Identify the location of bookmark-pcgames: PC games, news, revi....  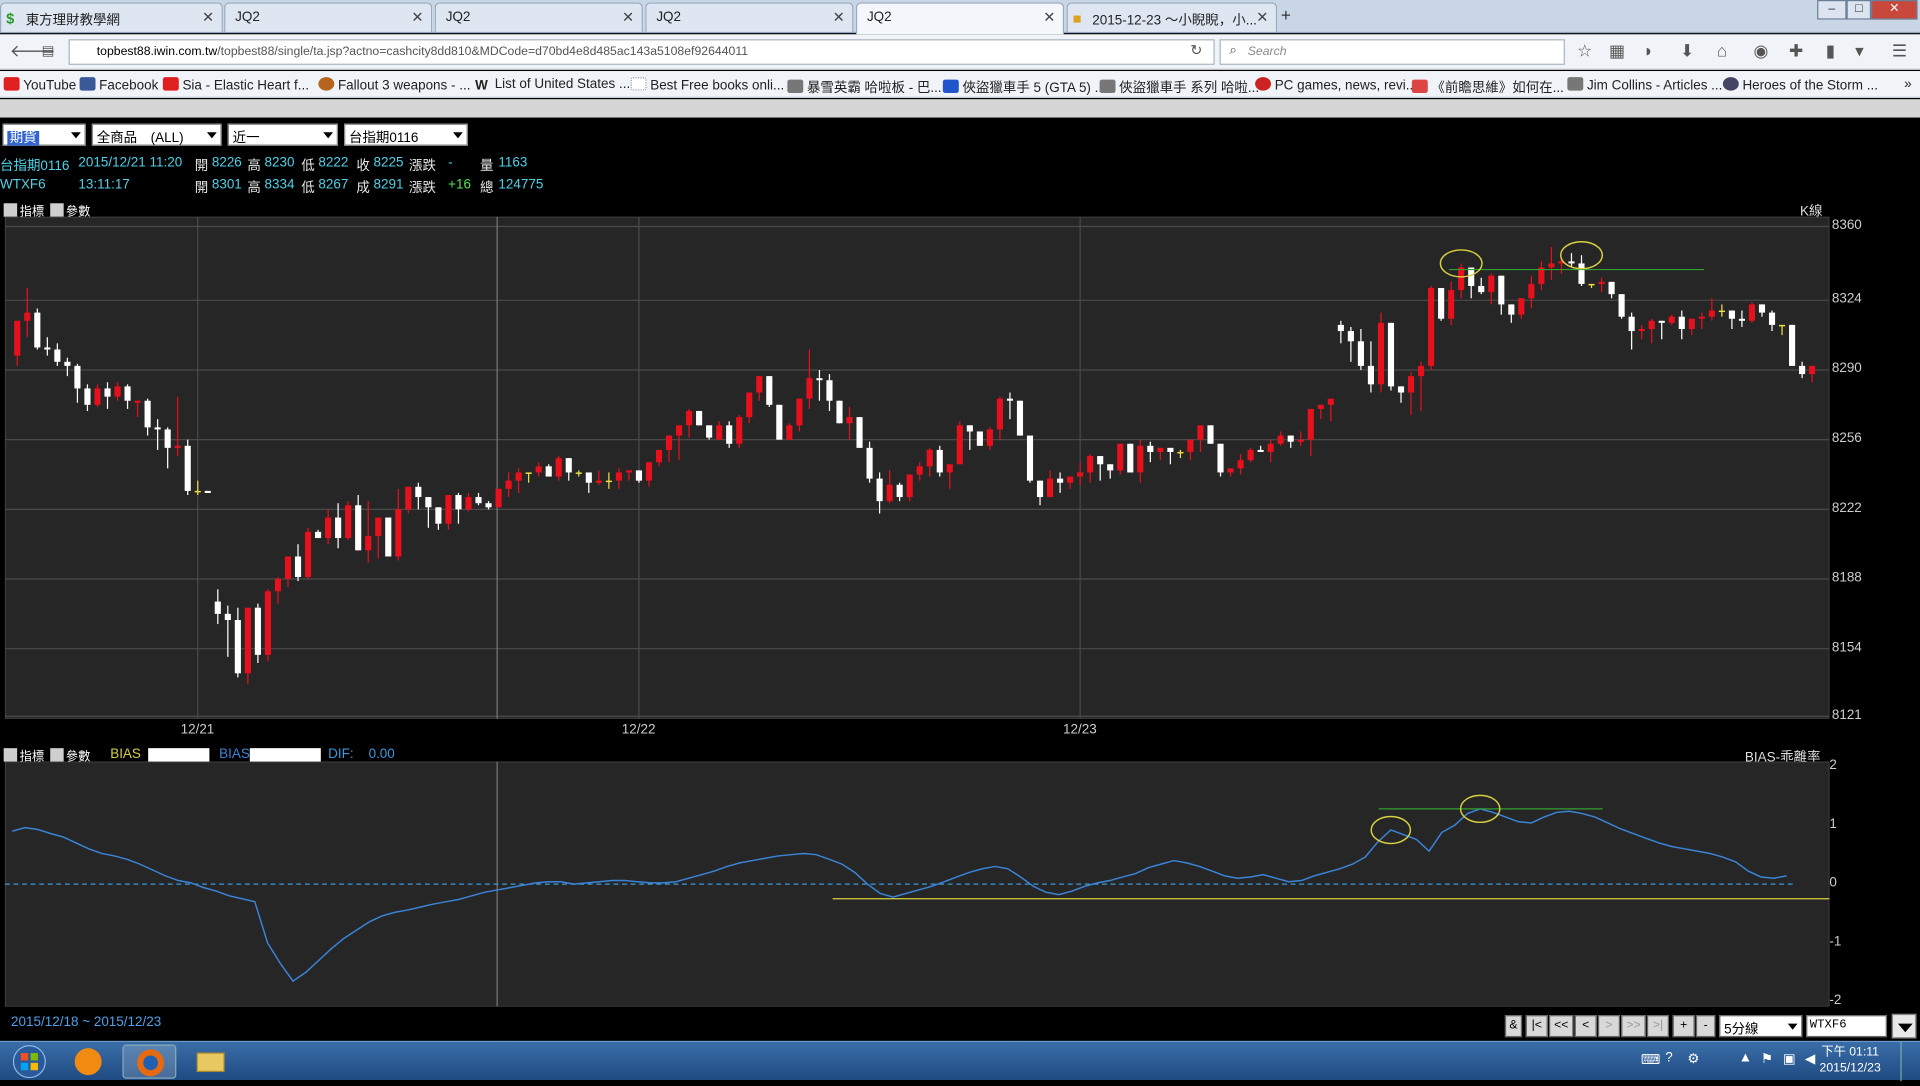
(1336, 85).